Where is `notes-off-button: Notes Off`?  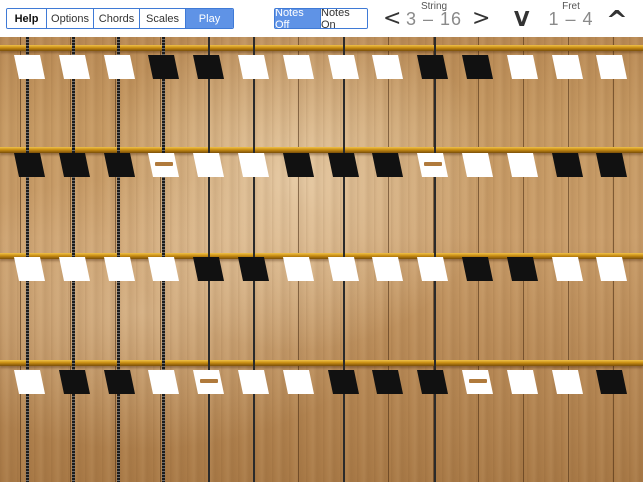
notes-off-button: Notes Off is located at coordinates (298, 18).